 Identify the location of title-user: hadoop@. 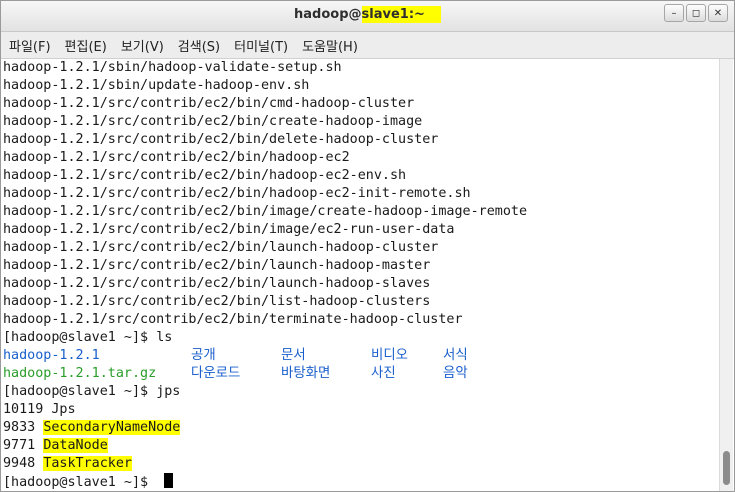
(328, 14).